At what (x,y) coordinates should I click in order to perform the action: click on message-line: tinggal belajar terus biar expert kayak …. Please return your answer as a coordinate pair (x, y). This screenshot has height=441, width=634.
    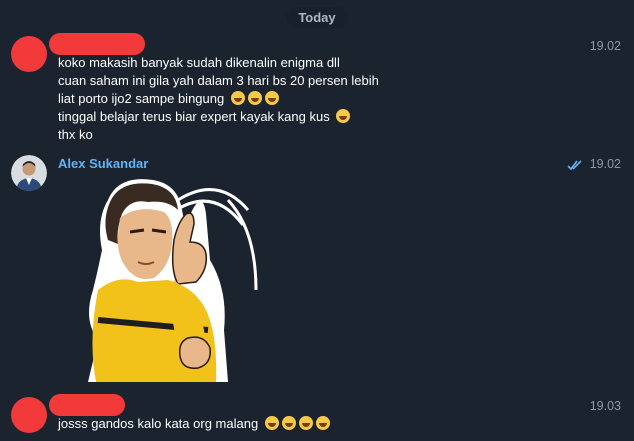
    Looking at the image, I should click on (218, 117).